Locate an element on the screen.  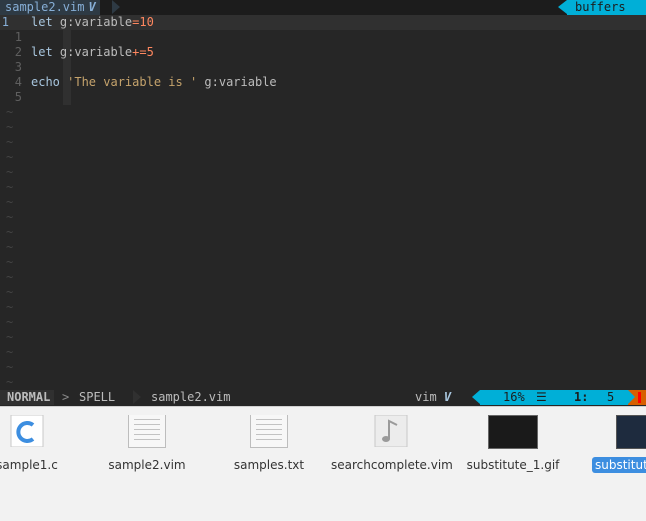
file-label: substitute_1.gif is located at coordinates (513, 465).